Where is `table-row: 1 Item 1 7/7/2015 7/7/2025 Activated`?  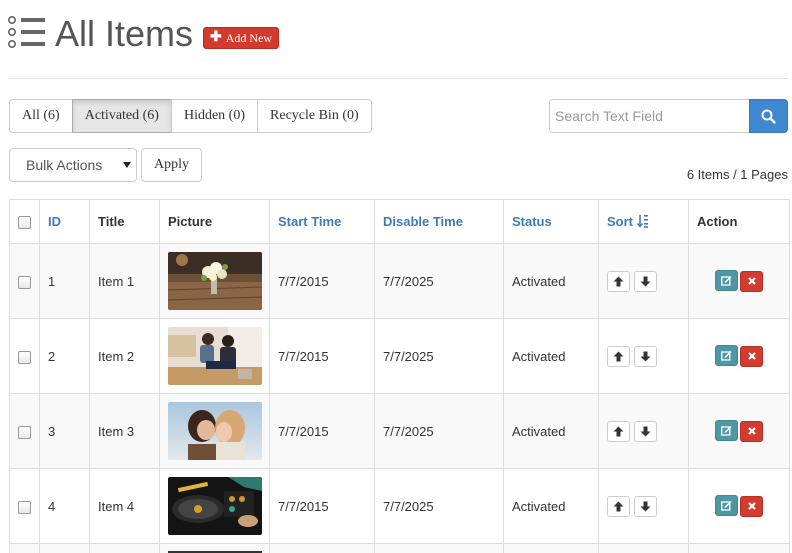
table-row: 1 Item 1 7/7/2015 7/7/2025 Activated is located at coordinates (399, 281).